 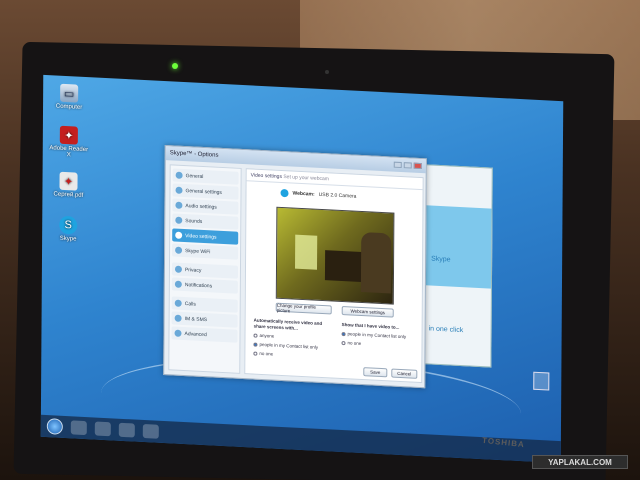 What do you see at coordinates (205, 176) in the screenshot?
I see `nav-general: General` at bounding box center [205, 176].